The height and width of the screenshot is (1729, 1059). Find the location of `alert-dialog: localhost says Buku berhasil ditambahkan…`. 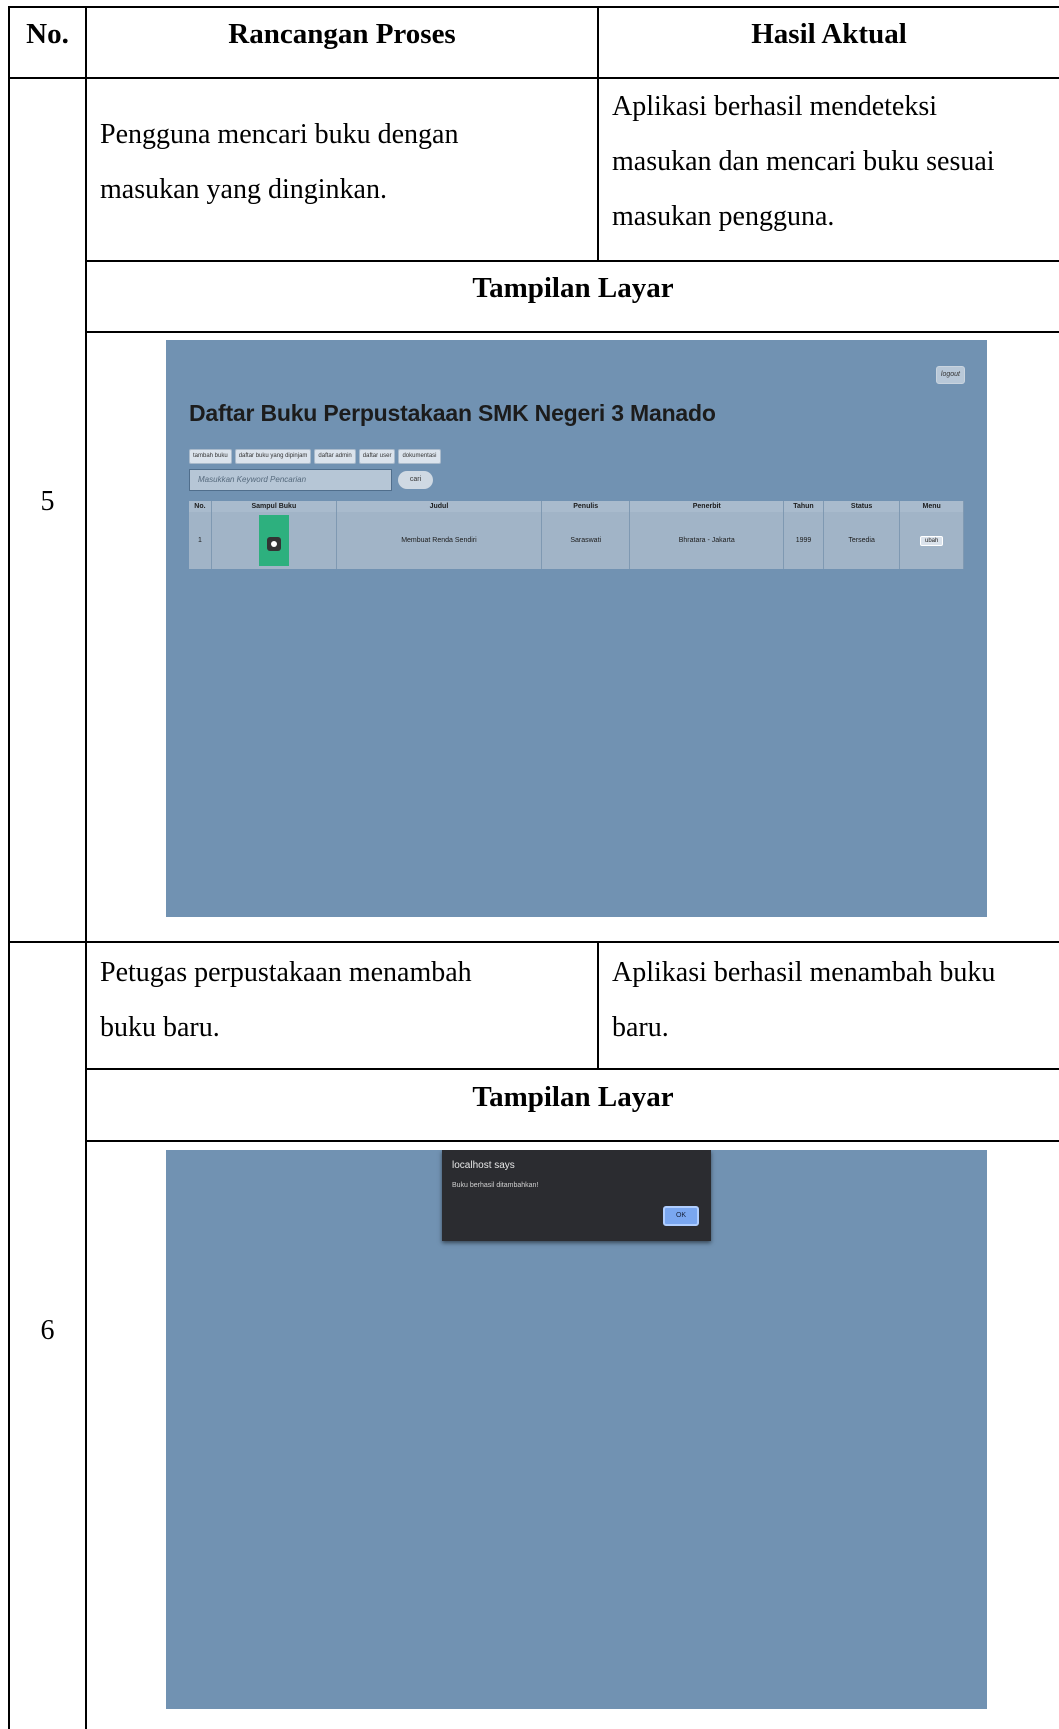

alert-dialog: localhost says Buku berhasil ditambahkan… is located at coordinates (576, 1195).